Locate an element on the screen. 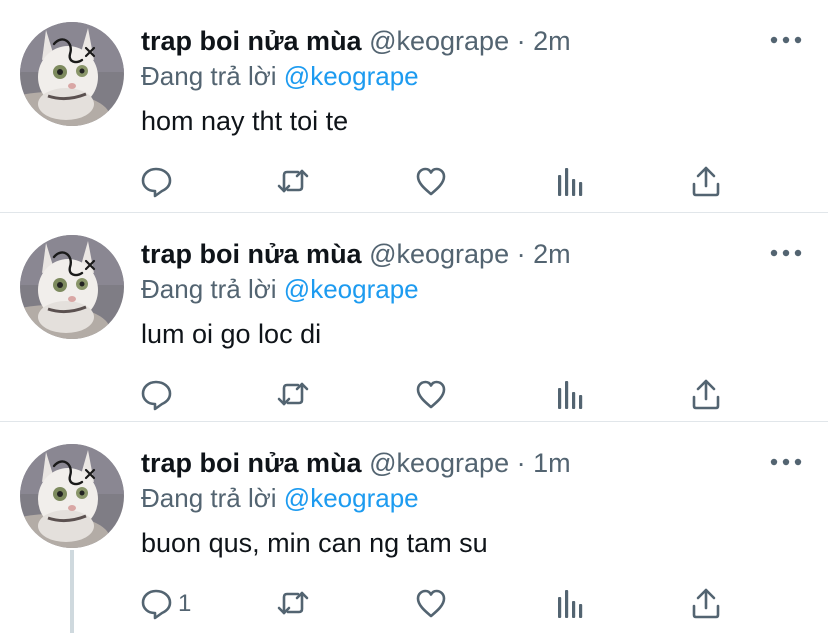  reply-button: 1 is located at coordinates (165, 604).